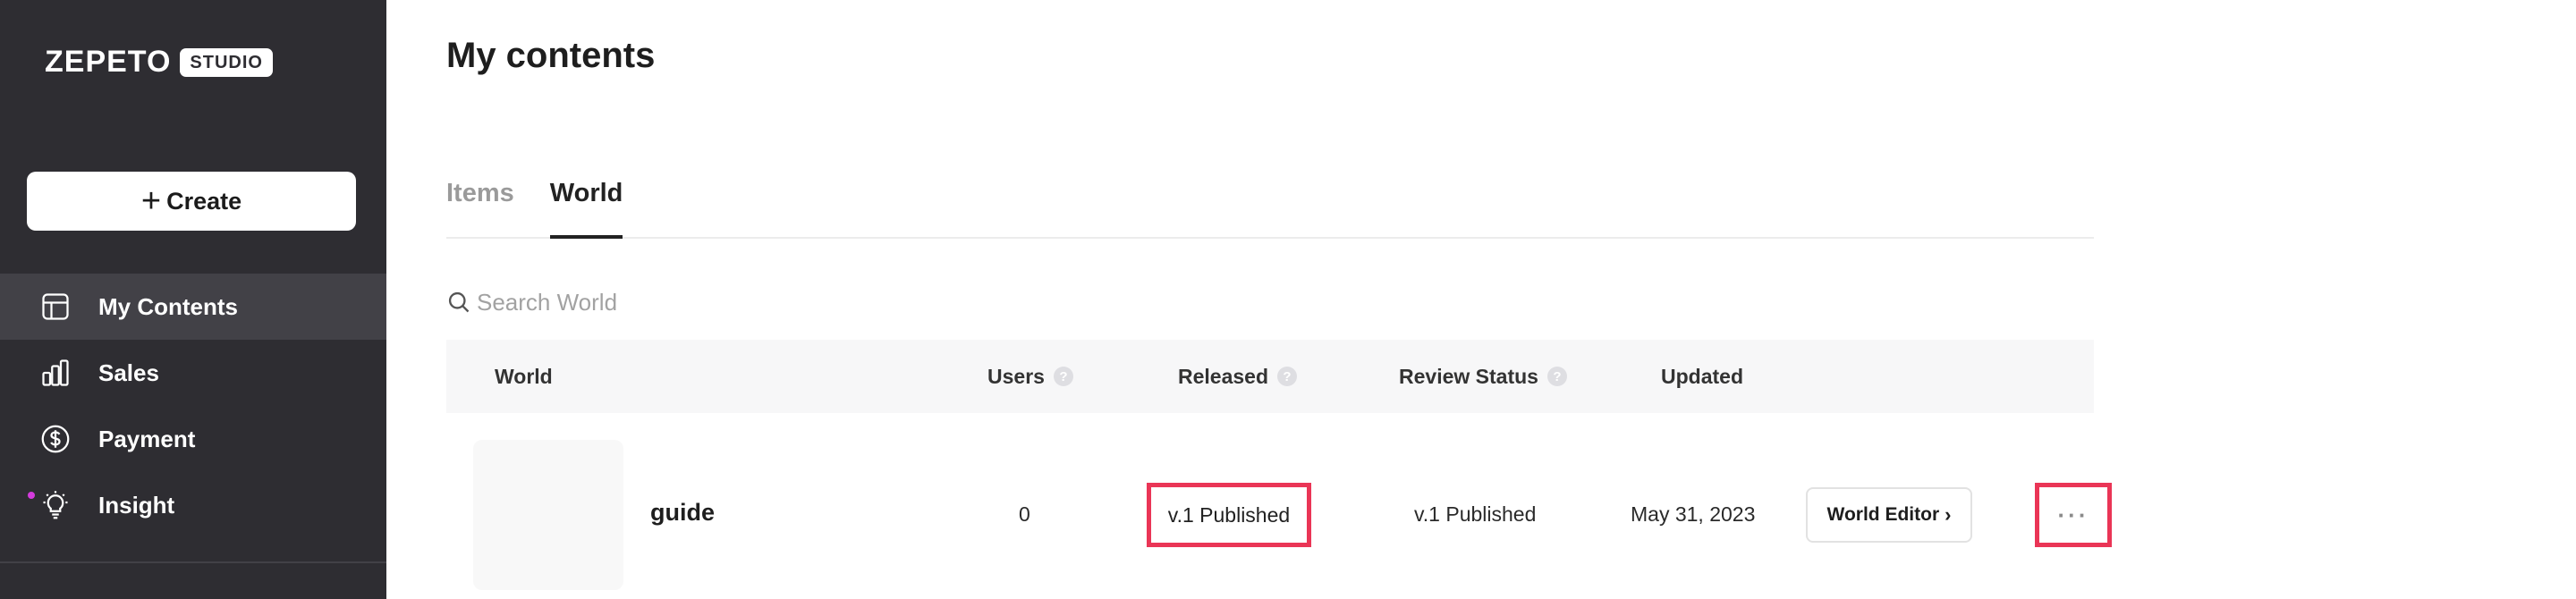 Image resolution: width=2576 pixels, height=599 pixels. I want to click on updated-date: May 31, 2023, so click(1693, 514).